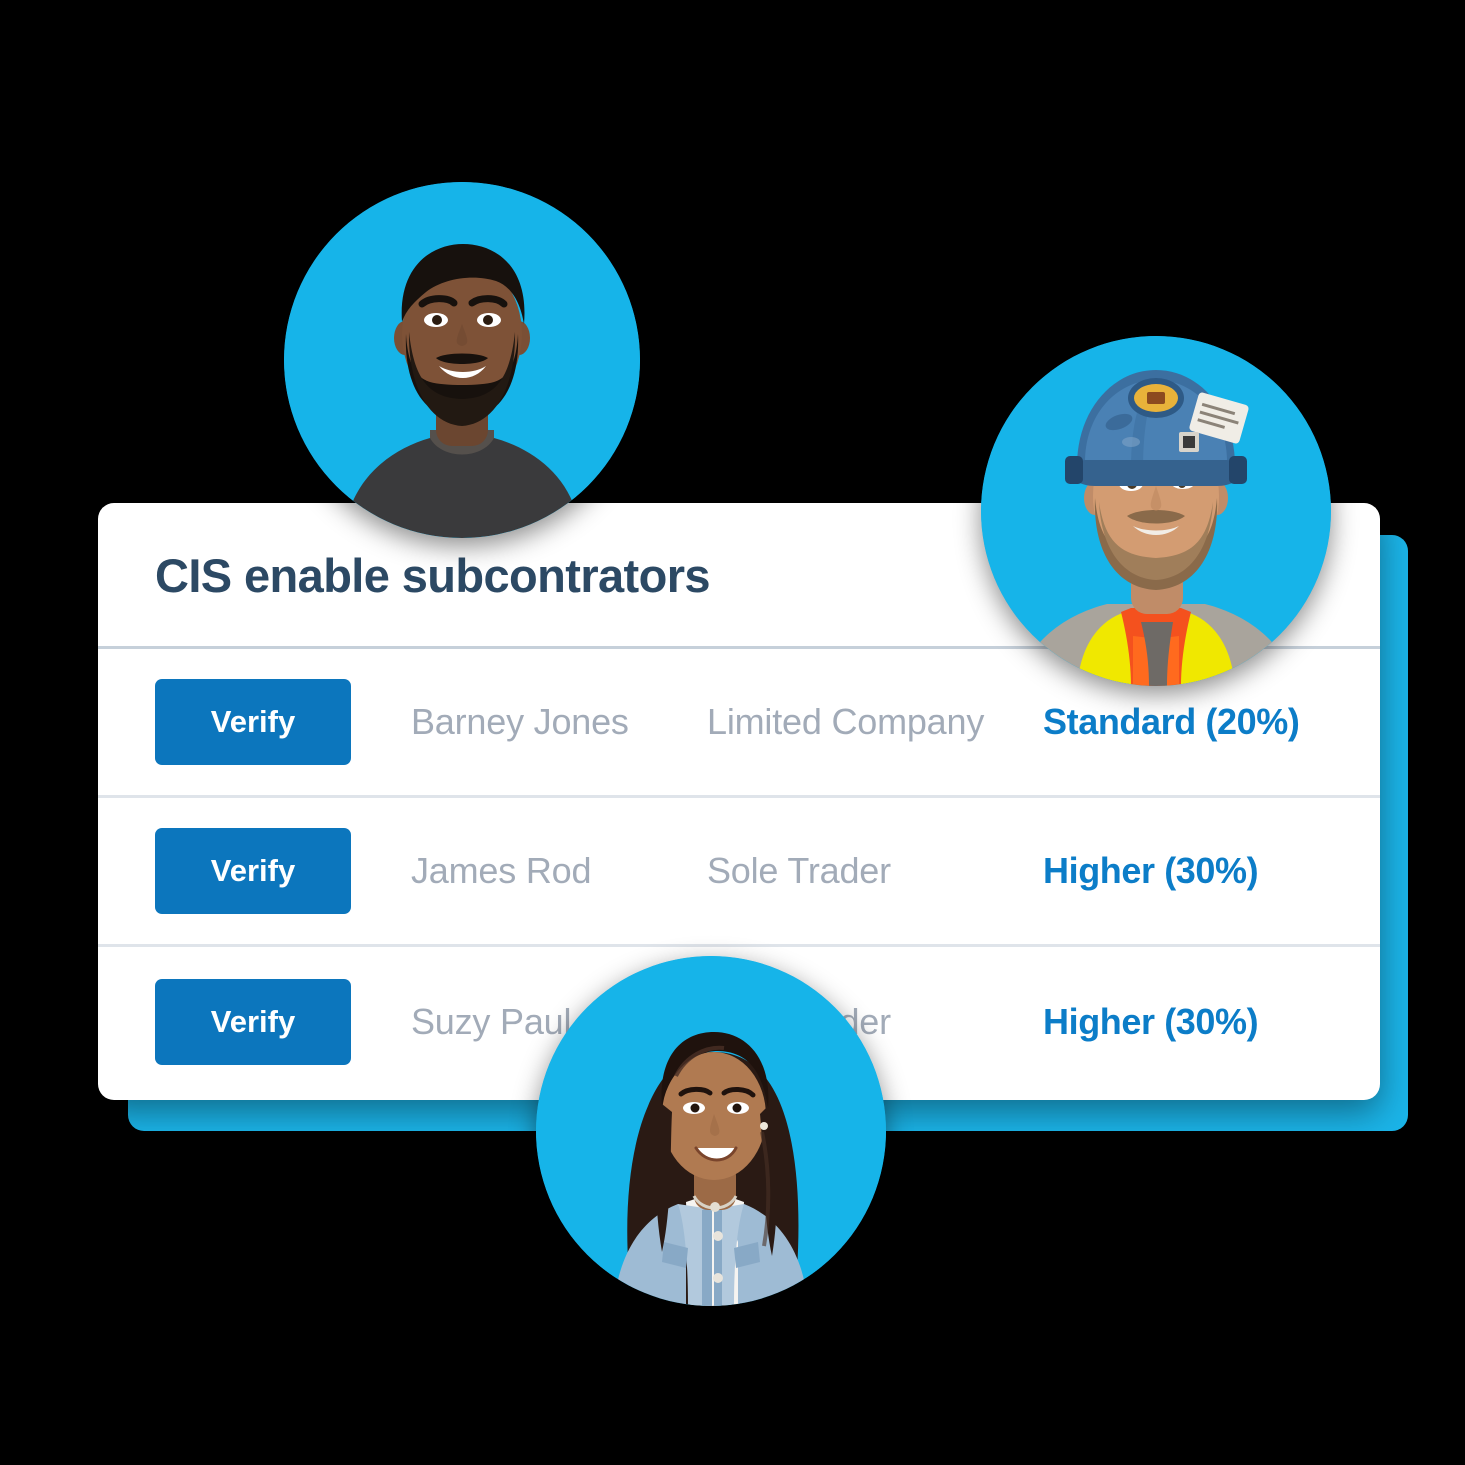 The width and height of the screenshot is (1465, 1465). Describe the element at coordinates (501, 870) in the screenshot. I see `table-cell-name: James Rod` at that location.